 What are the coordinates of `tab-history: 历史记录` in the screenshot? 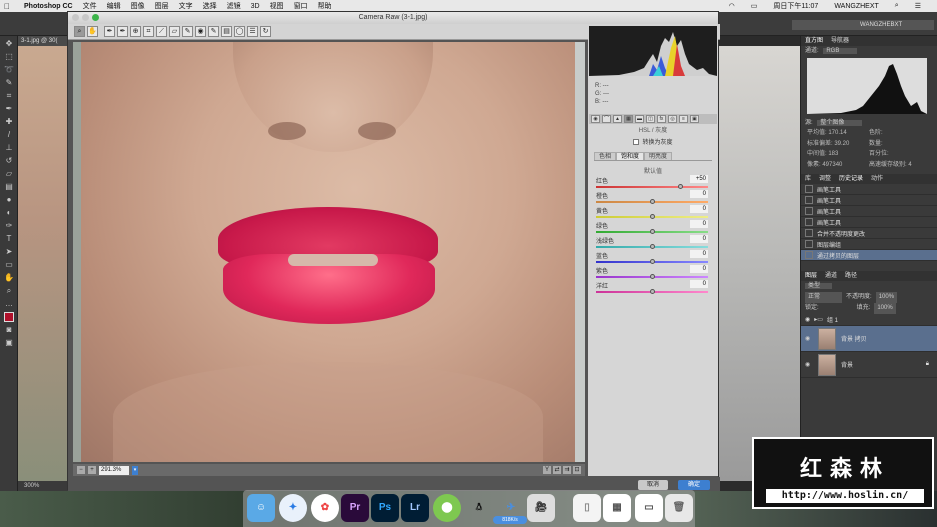 It's located at (851, 179).